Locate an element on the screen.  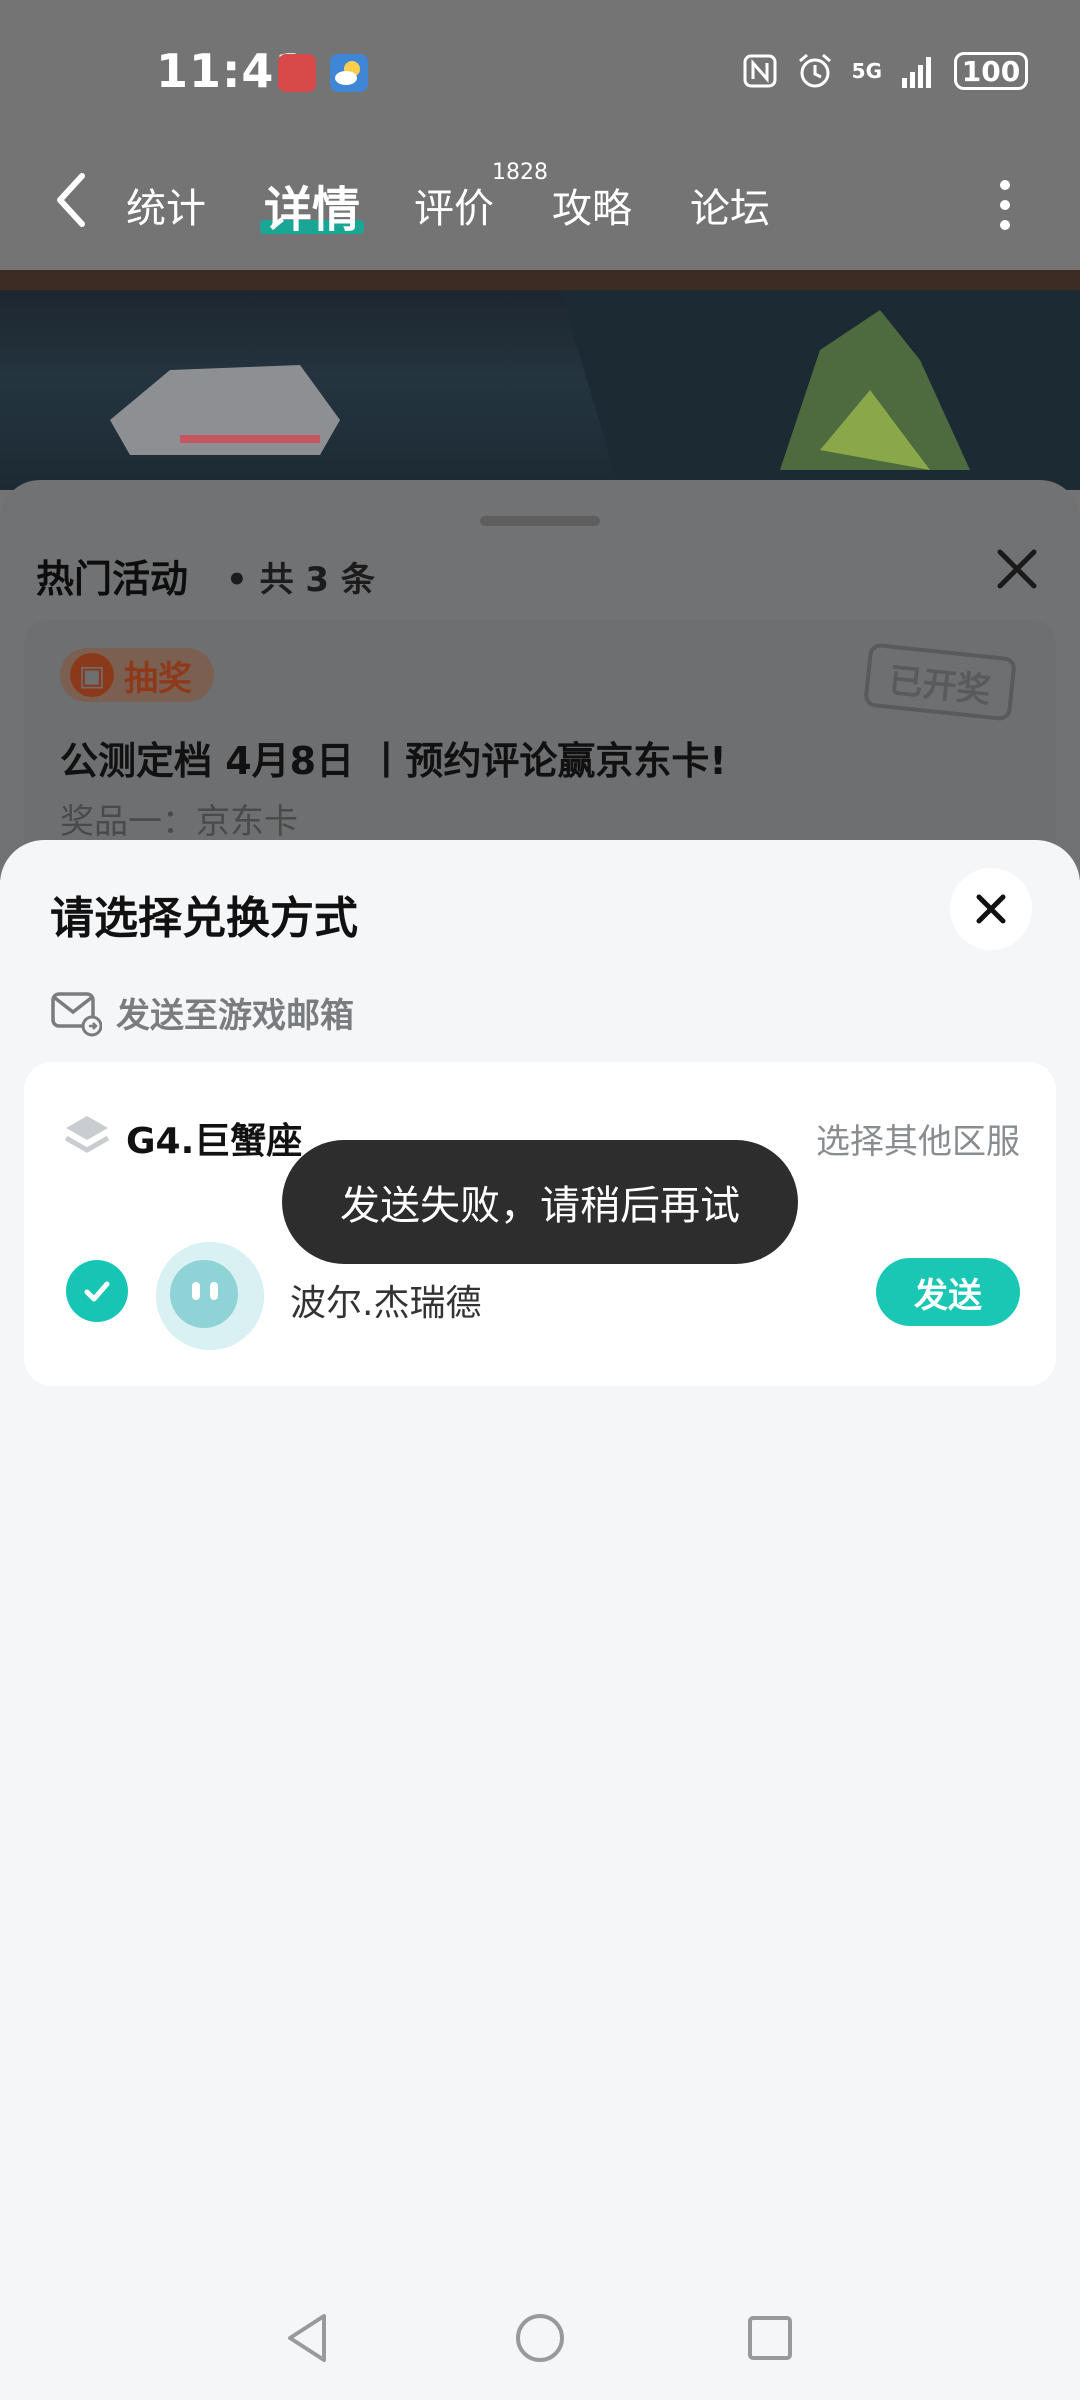
lottery-label: 抽奖 is located at coordinates (158, 678).